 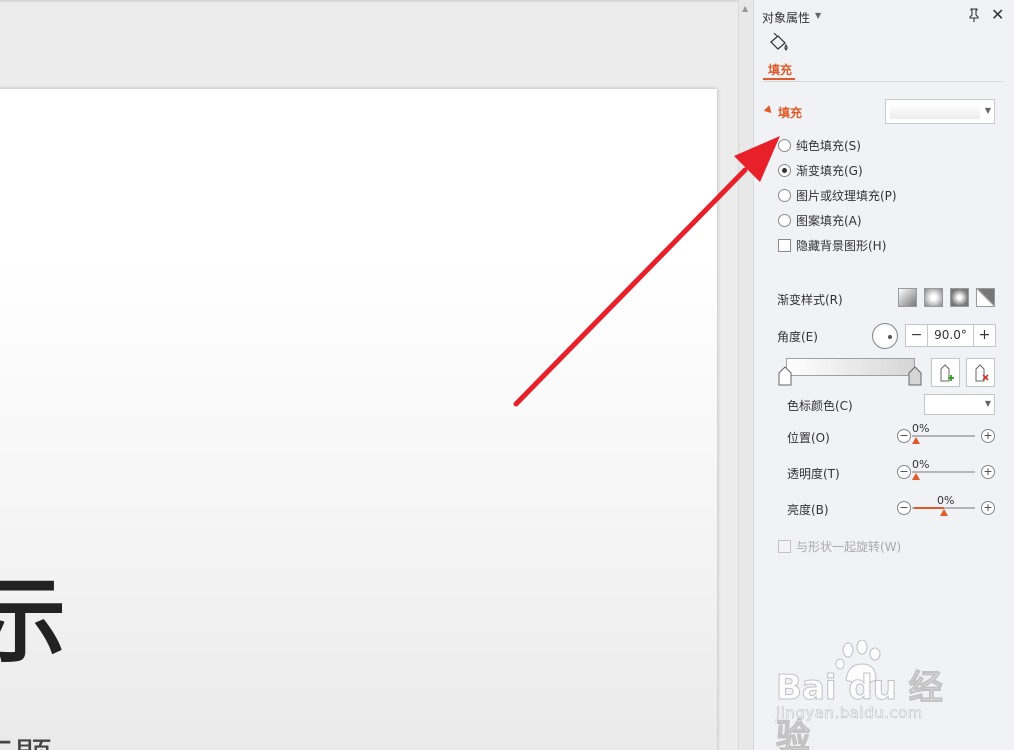 What do you see at coordinates (933, 297) in the screenshot?
I see `gradient-style-radial-button` at bounding box center [933, 297].